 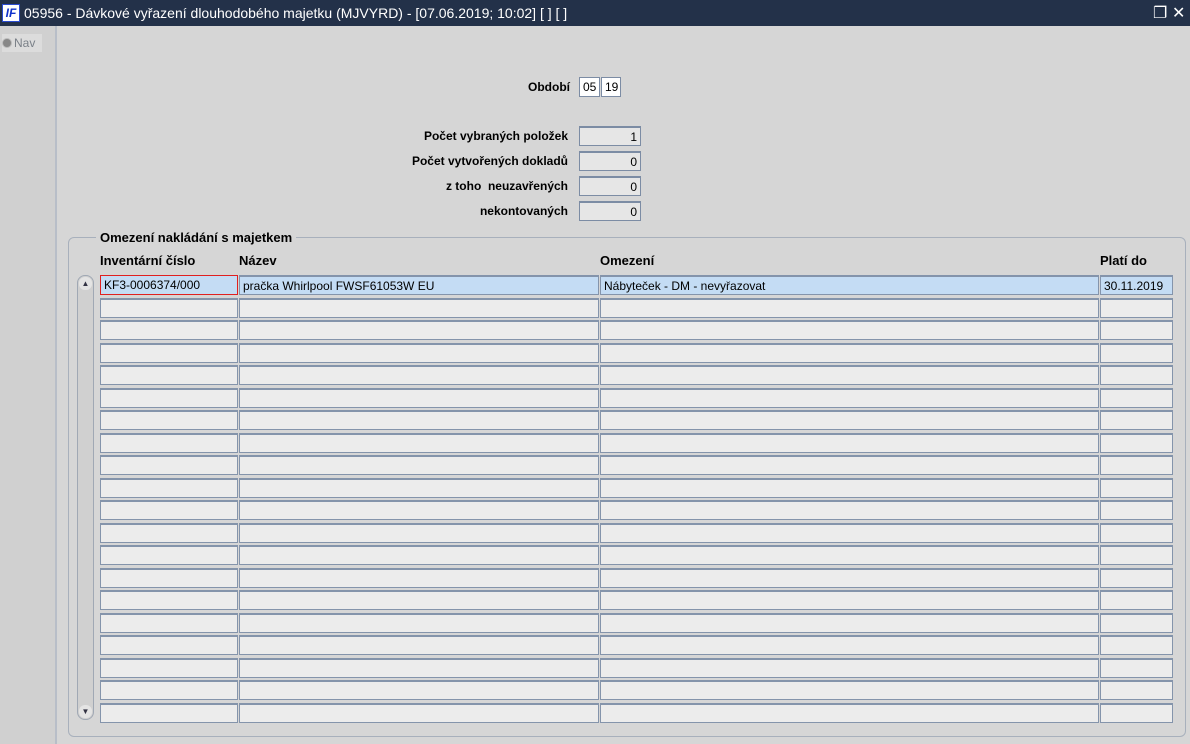 I want to click on radio-icon, so click(x=7, y=43).